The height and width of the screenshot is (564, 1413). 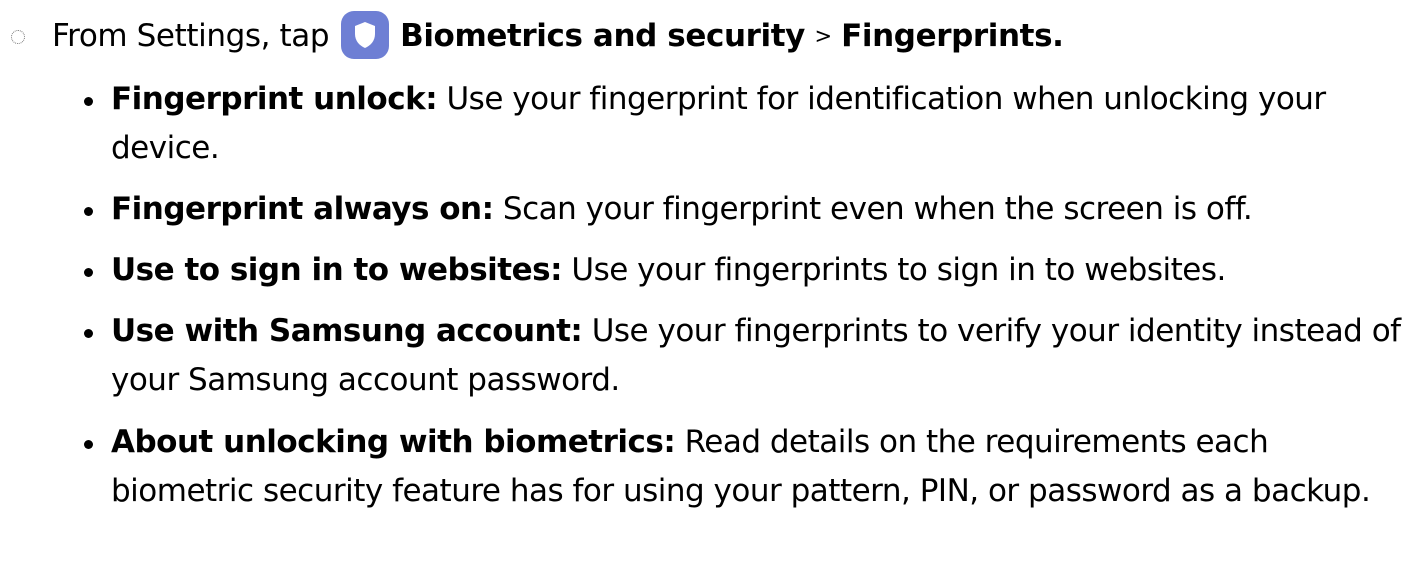 What do you see at coordinates (347, 331) in the screenshot?
I see `item-term: Use with Samsung account:` at bounding box center [347, 331].